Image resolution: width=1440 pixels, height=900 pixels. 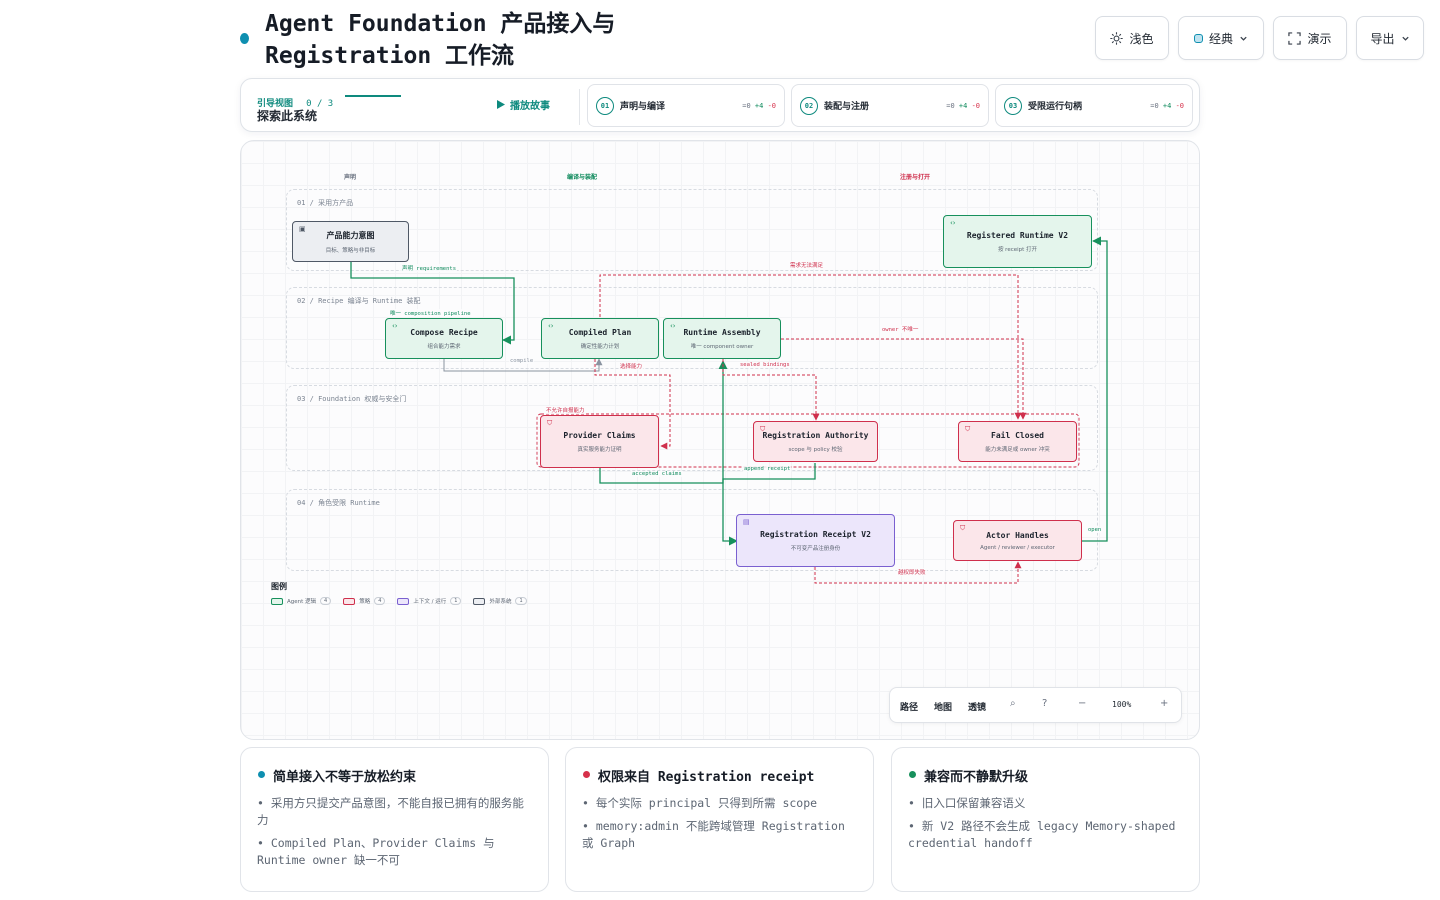 I want to click on theme-button: 浅色, so click(x=1132, y=38).